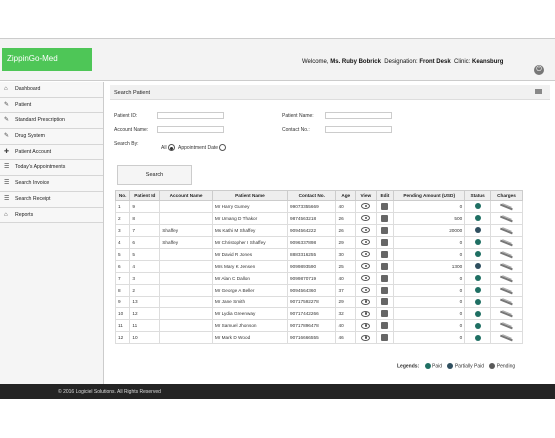 This screenshot has height=438, width=555. I want to click on col-patient-id: Patient Id, so click(145, 195).